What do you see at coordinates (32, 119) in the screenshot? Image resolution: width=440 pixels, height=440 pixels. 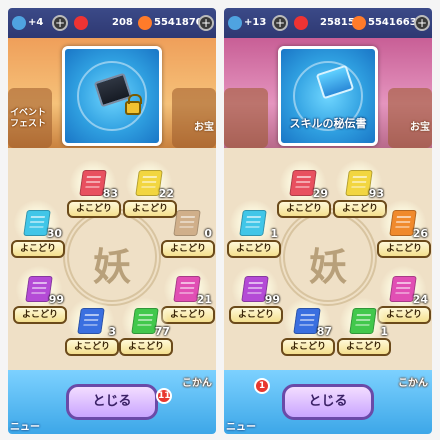 I see `event-label: イベント フェスト` at bounding box center [32, 119].